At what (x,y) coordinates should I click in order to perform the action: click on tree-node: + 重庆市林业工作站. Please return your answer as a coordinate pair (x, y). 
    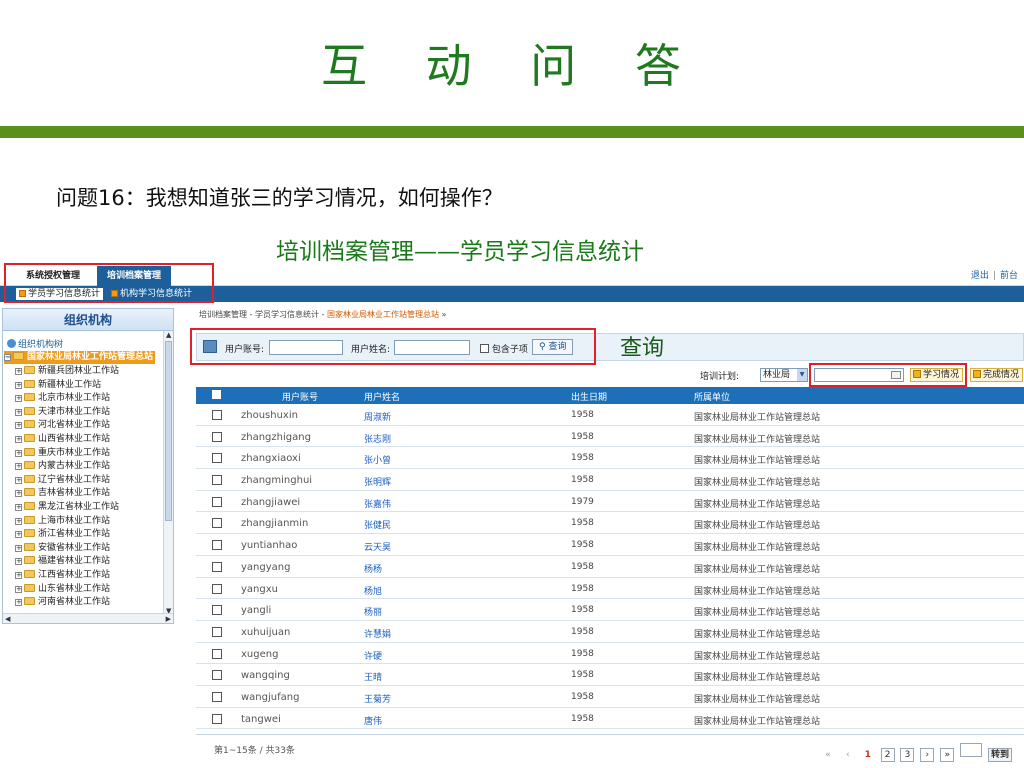
    Looking at the image, I should click on (62, 453).